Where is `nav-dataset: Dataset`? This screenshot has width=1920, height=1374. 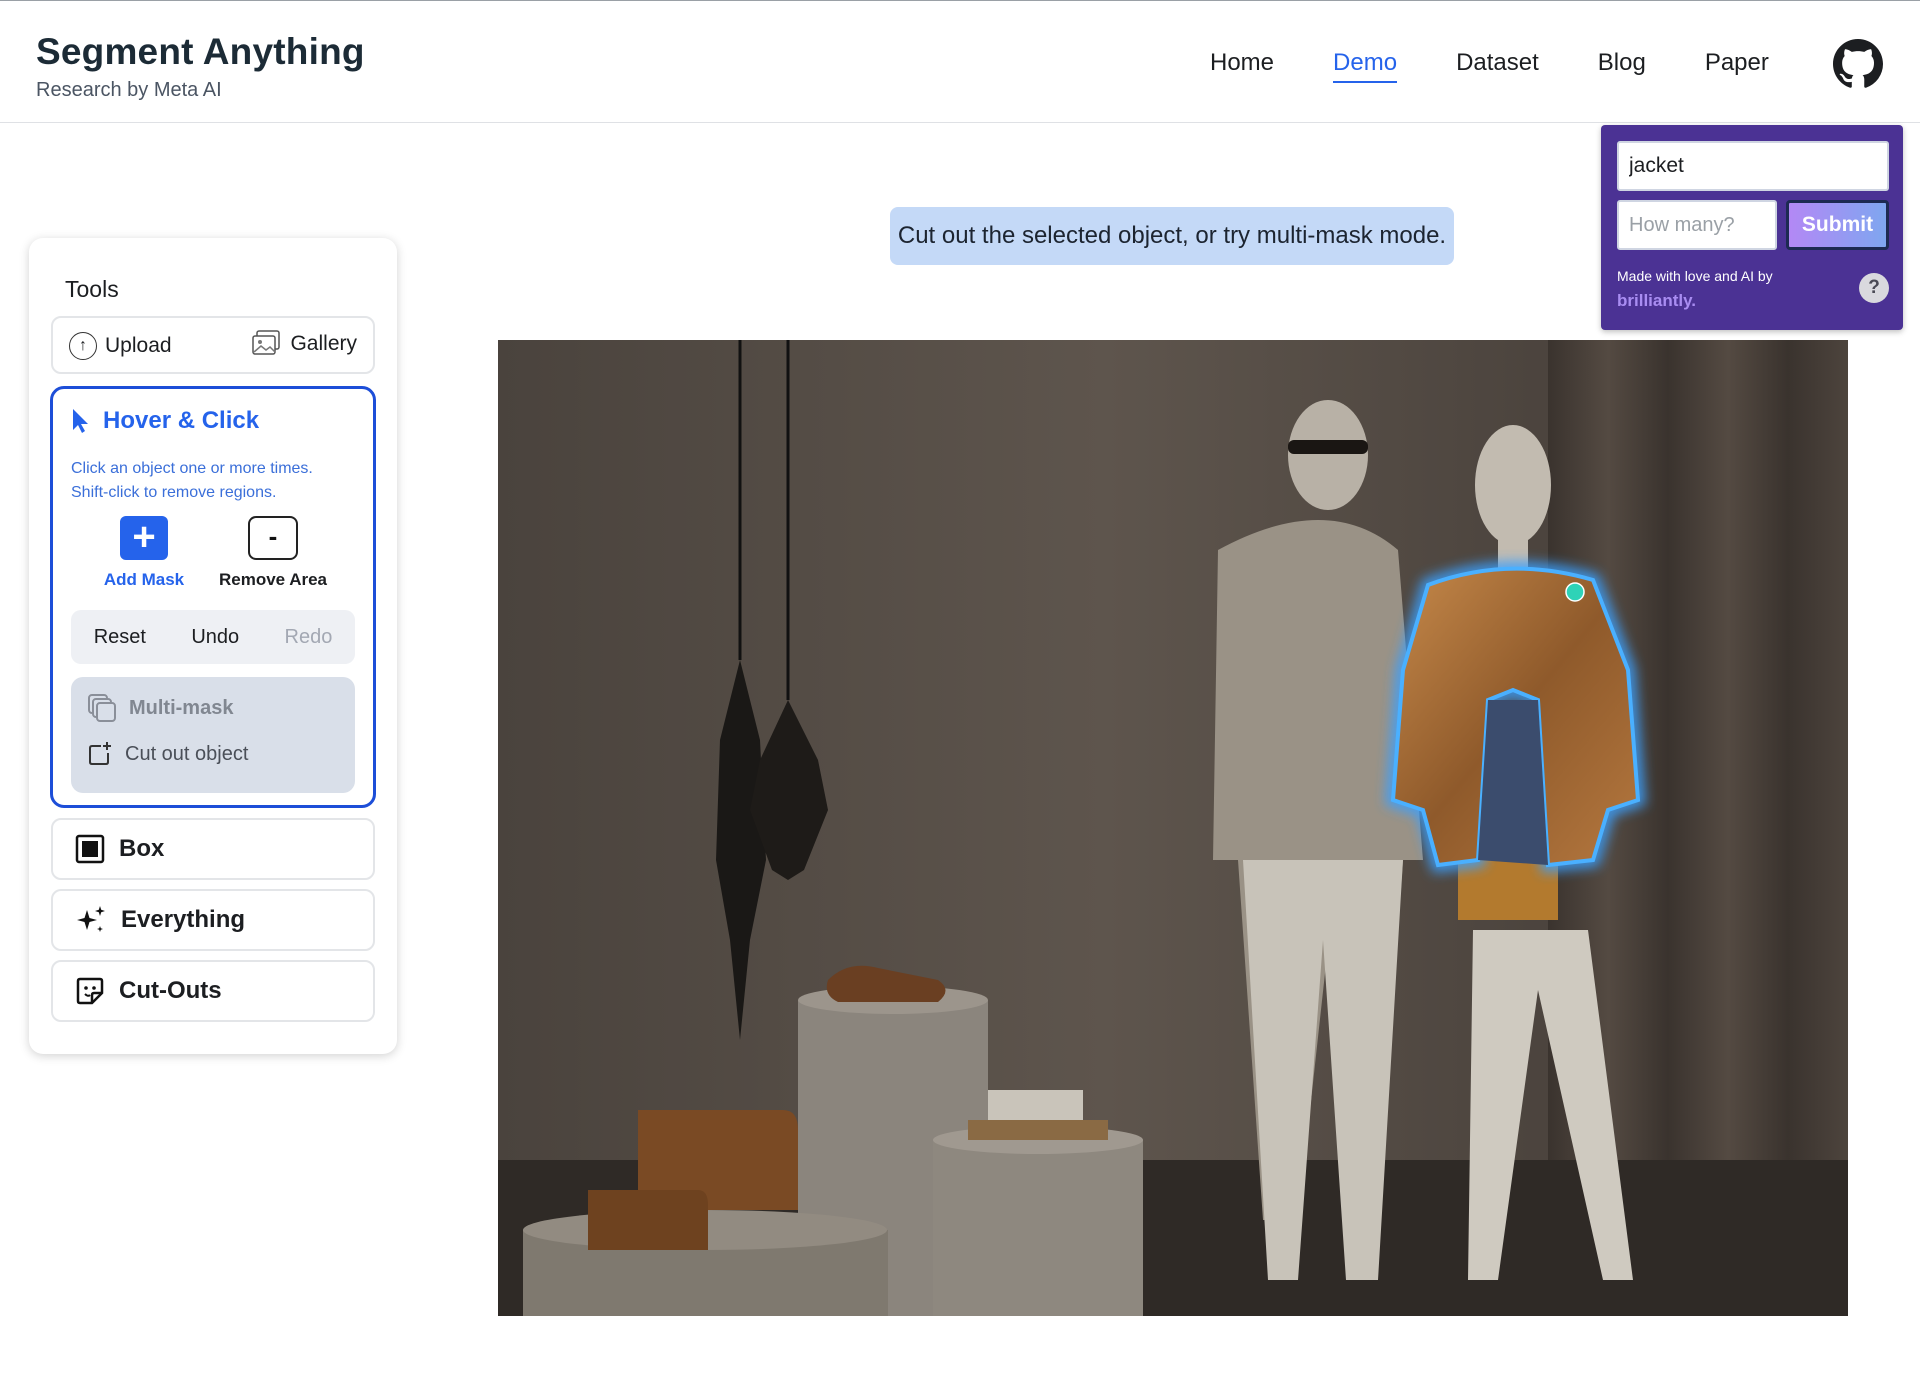
nav-dataset: Dataset is located at coordinates (1497, 66).